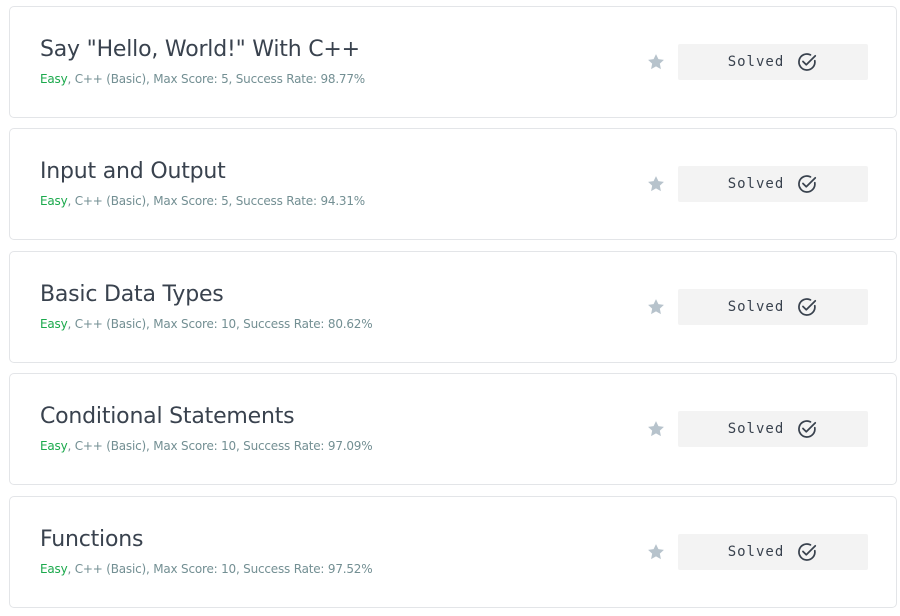  I want to click on challenge-title: Input and Output, so click(133, 171).